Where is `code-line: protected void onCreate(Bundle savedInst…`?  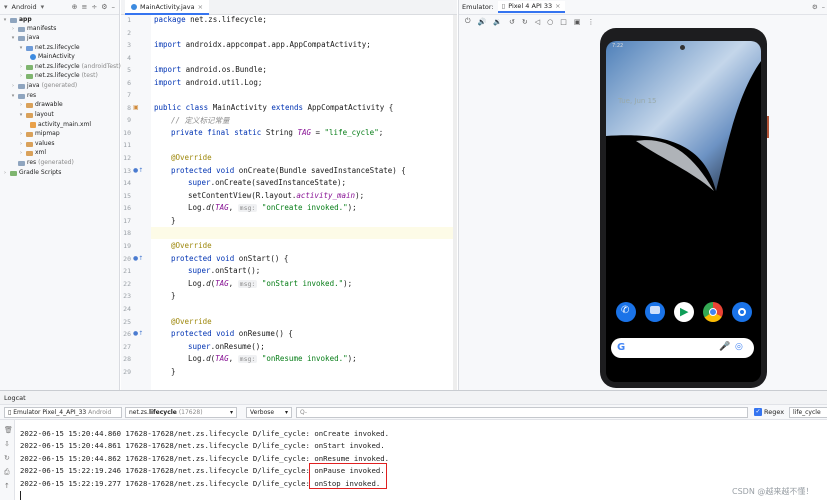
code-line: protected void onCreate(Bundle savedInst… is located at coordinates (288, 170).